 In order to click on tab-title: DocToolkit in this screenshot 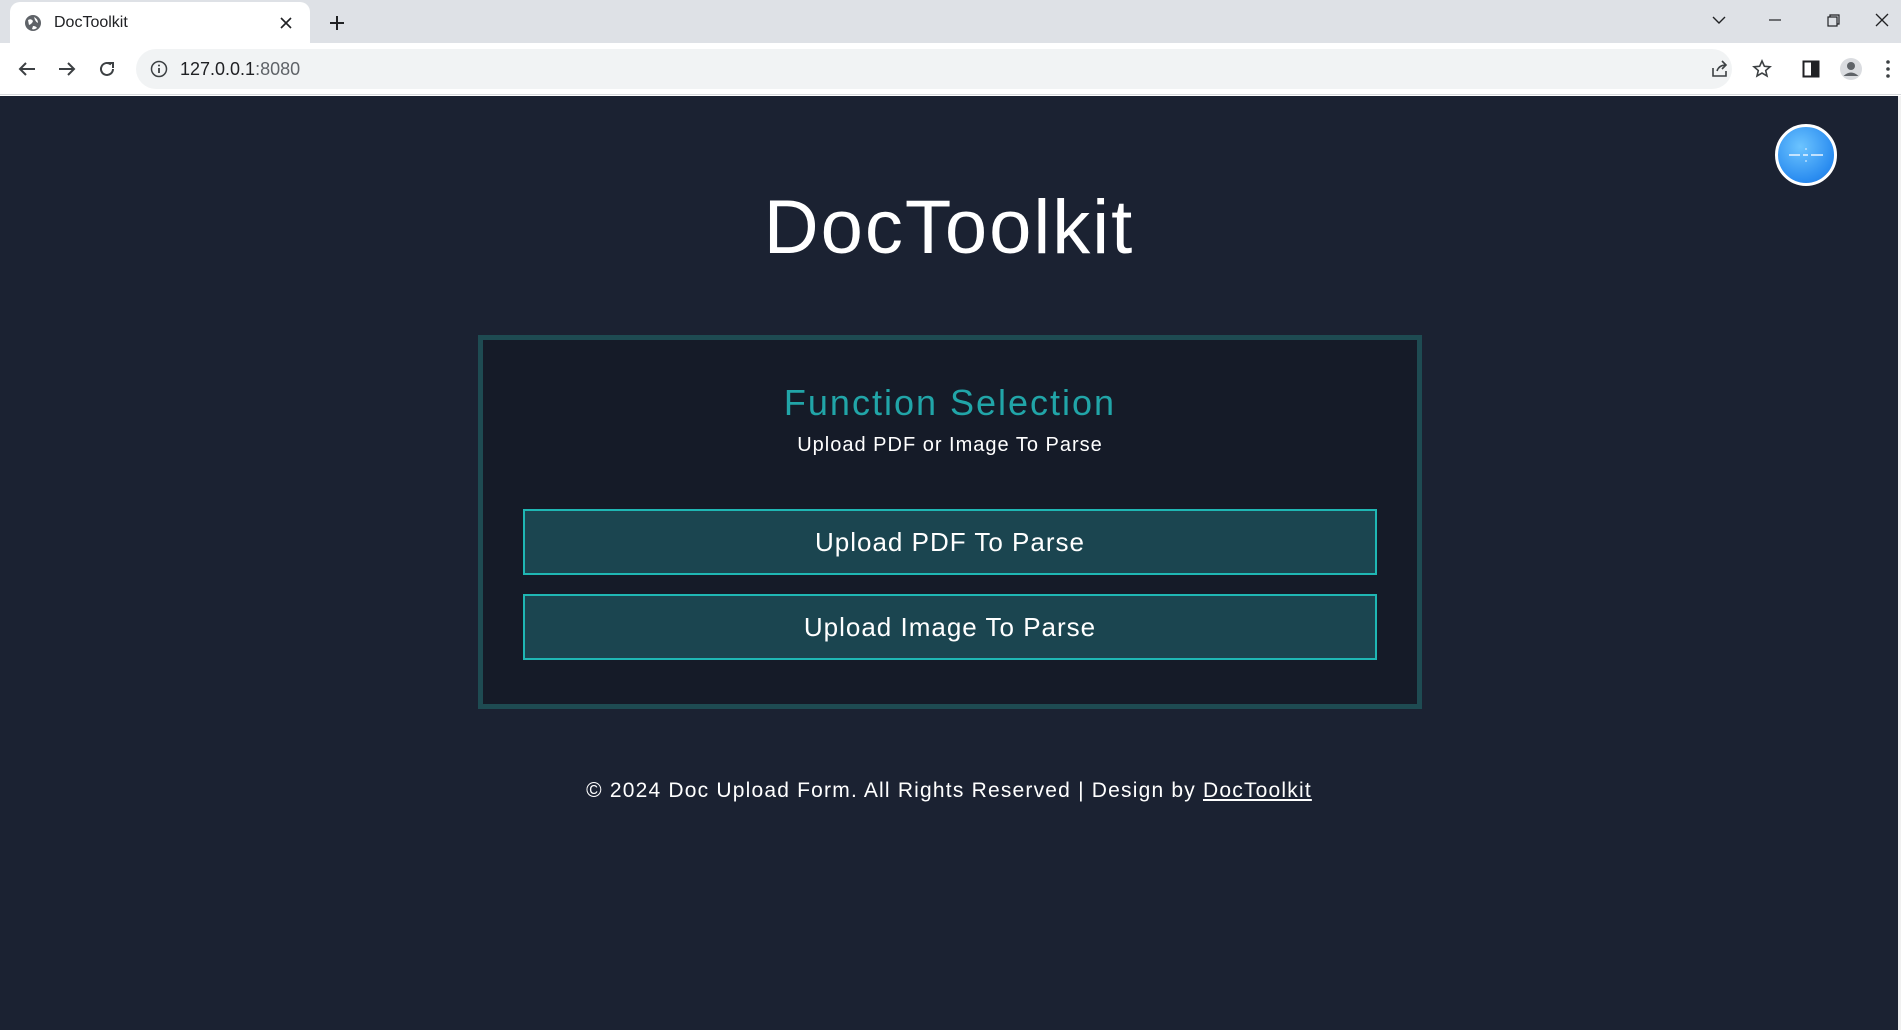, I will do `click(91, 22)`.